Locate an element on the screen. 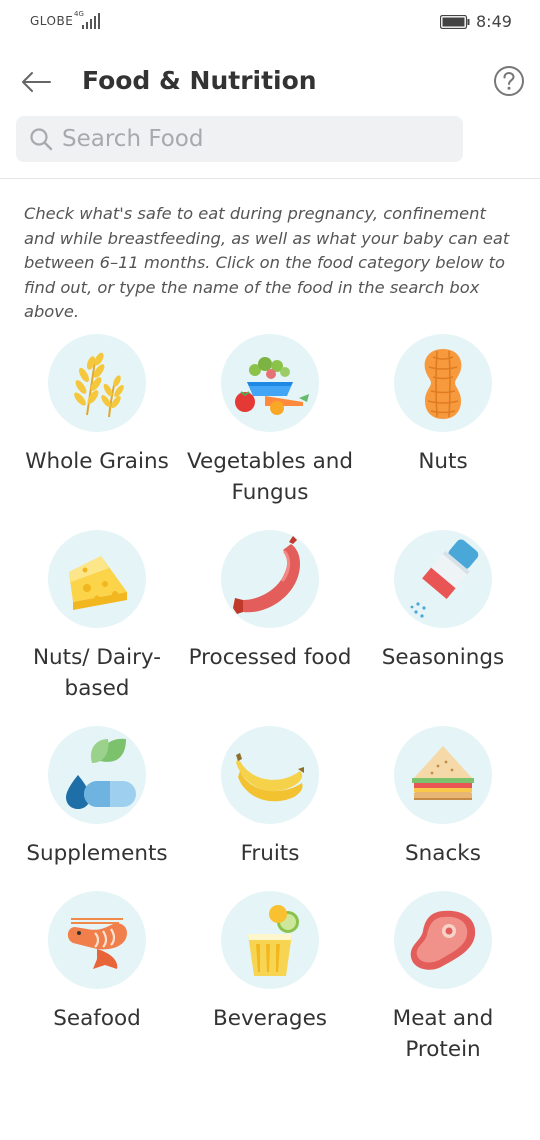 Image resolution: width=540 pixels, height=1140 pixels. category-whole-grains: Whole Grains is located at coordinates (97, 405).